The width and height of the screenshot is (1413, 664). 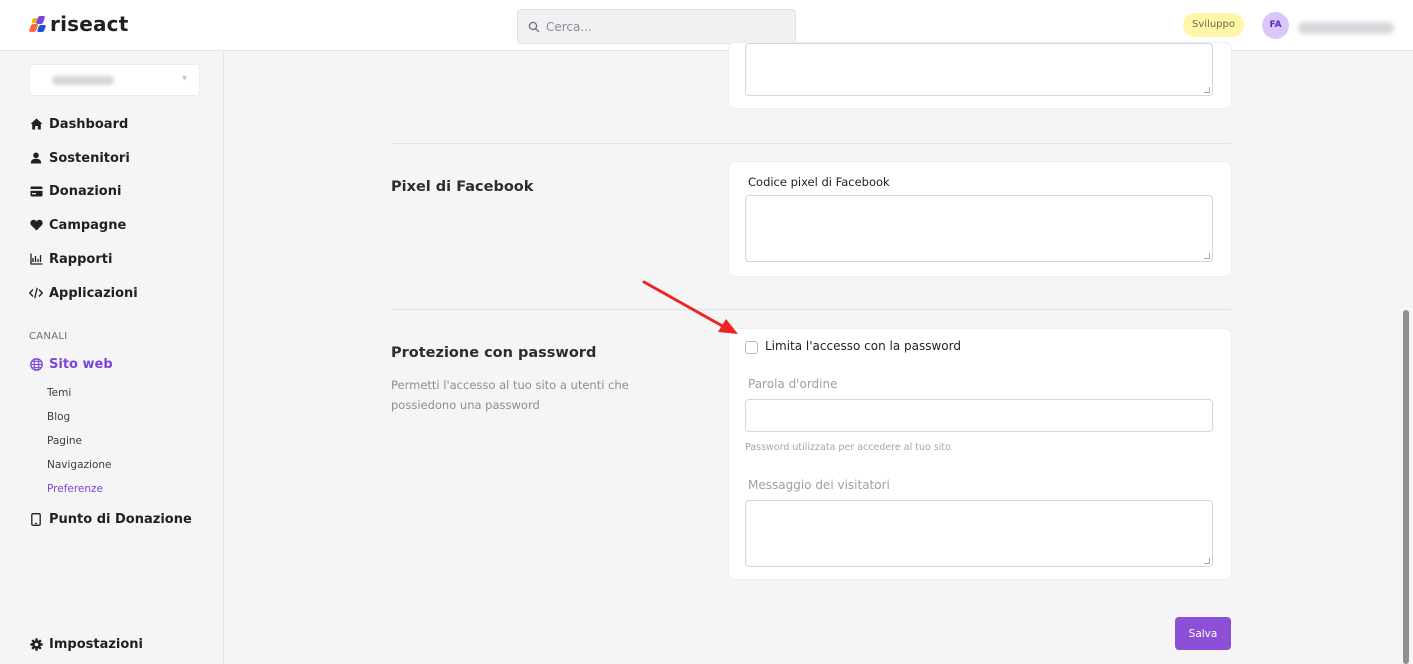 What do you see at coordinates (38, 24) in the screenshot?
I see `logo-mark-icon` at bounding box center [38, 24].